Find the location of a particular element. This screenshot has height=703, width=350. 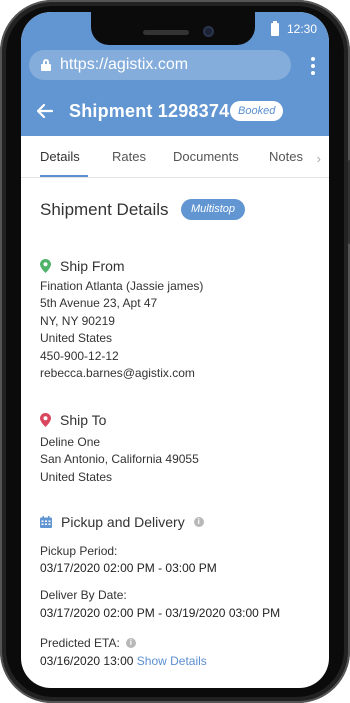

address-bar: https://agistix.com is located at coordinates (160, 65).